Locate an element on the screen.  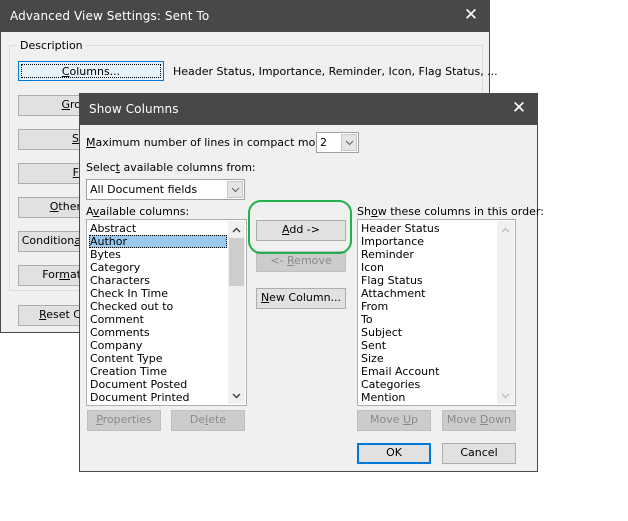
available-column-item: Comment is located at coordinates (158, 319).